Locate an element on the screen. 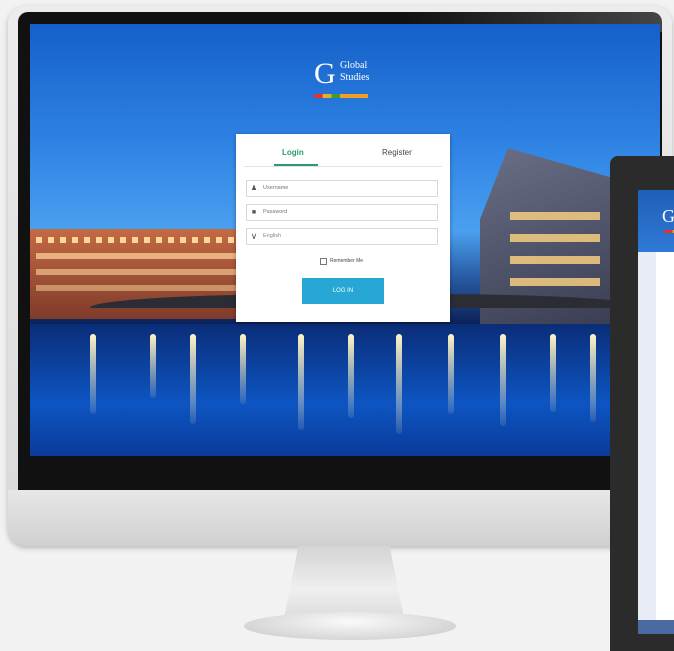 The image size is (674, 651). logo-color-bar is located at coordinates (341, 96).